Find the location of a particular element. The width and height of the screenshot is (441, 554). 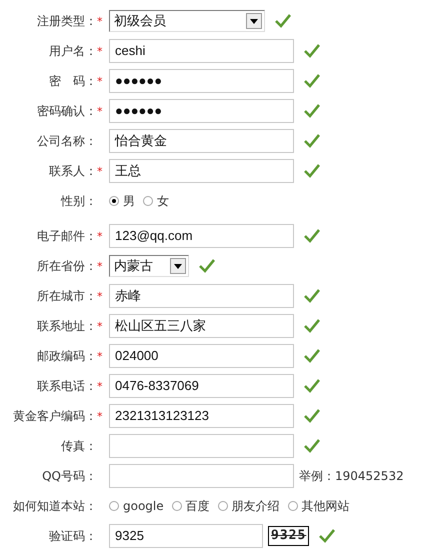

field-label: 联系人： is located at coordinates (73, 171).